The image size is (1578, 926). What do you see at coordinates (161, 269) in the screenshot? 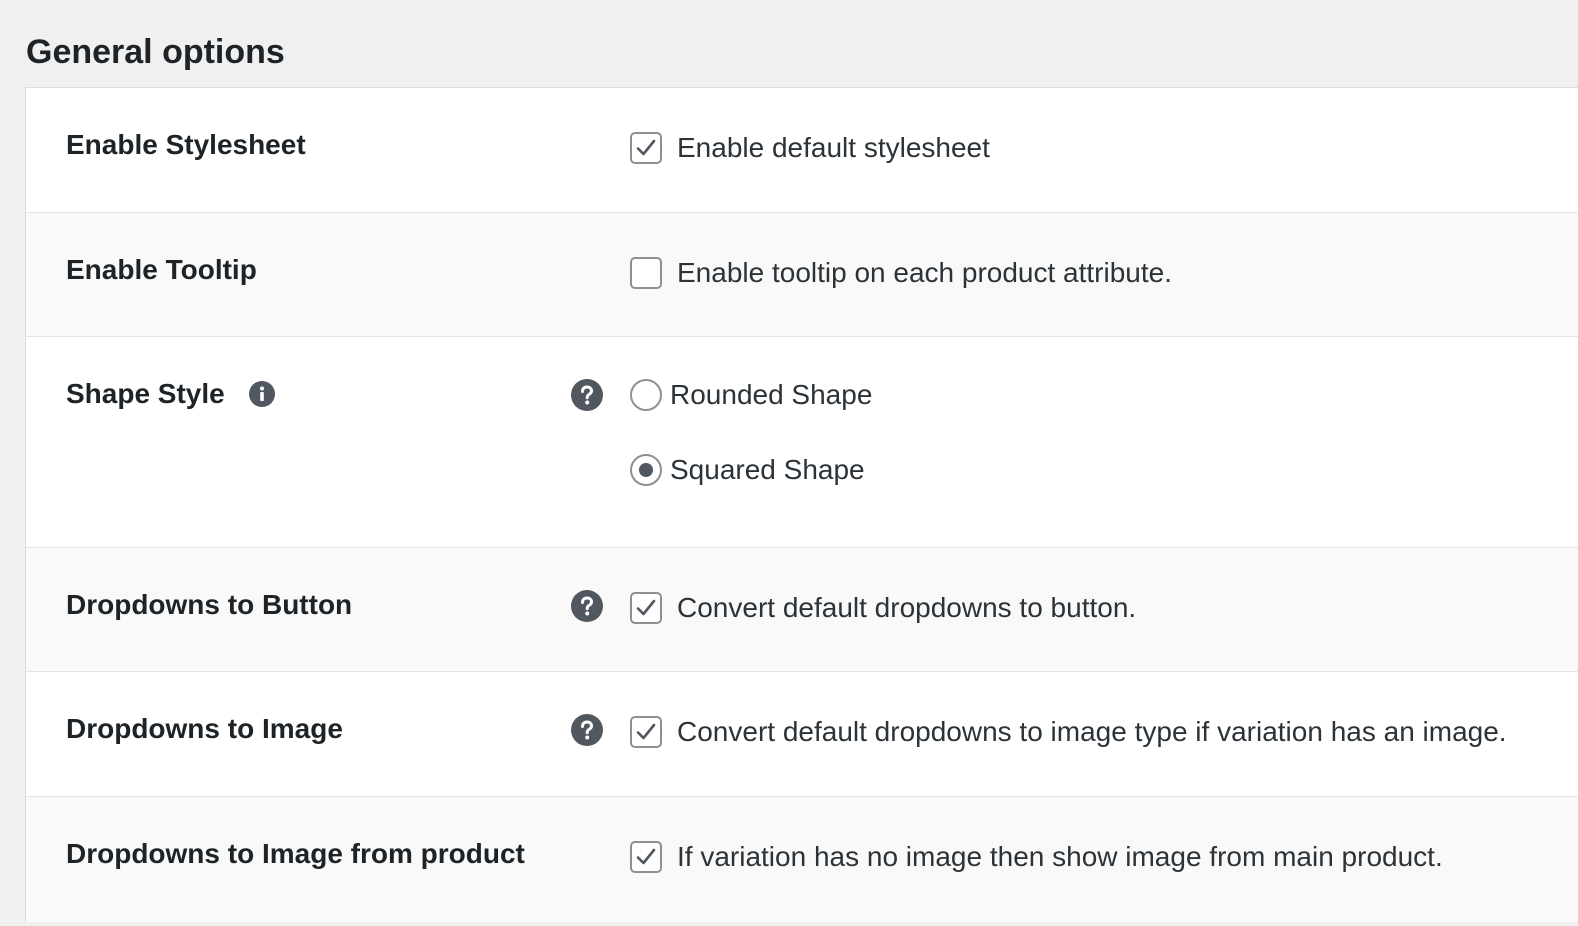
I see `setting-label-enable-tooltip: Enable Tooltip` at bounding box center [161, 269].